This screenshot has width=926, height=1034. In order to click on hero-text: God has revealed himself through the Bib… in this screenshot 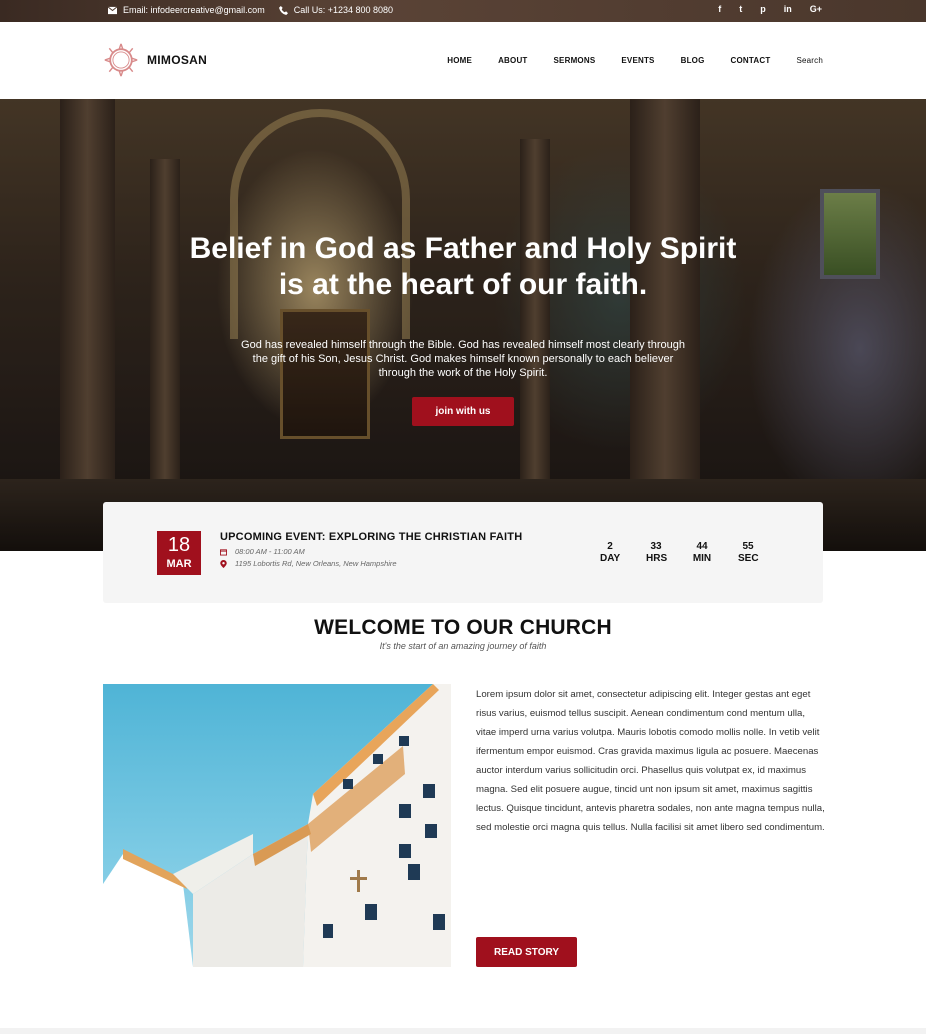, I will do `click(463, 359)`.